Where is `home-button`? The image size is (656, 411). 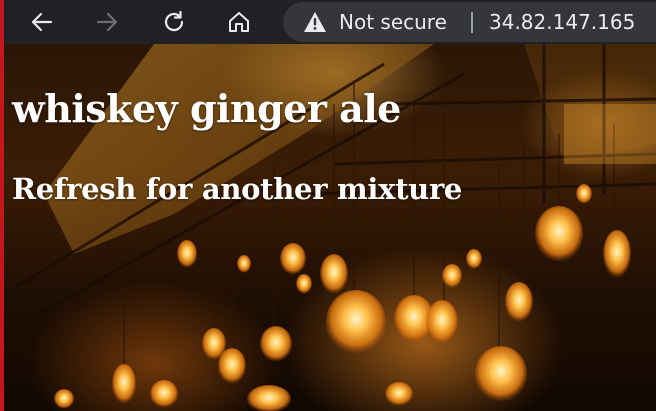 home-button is located at coordinates (239, 22).